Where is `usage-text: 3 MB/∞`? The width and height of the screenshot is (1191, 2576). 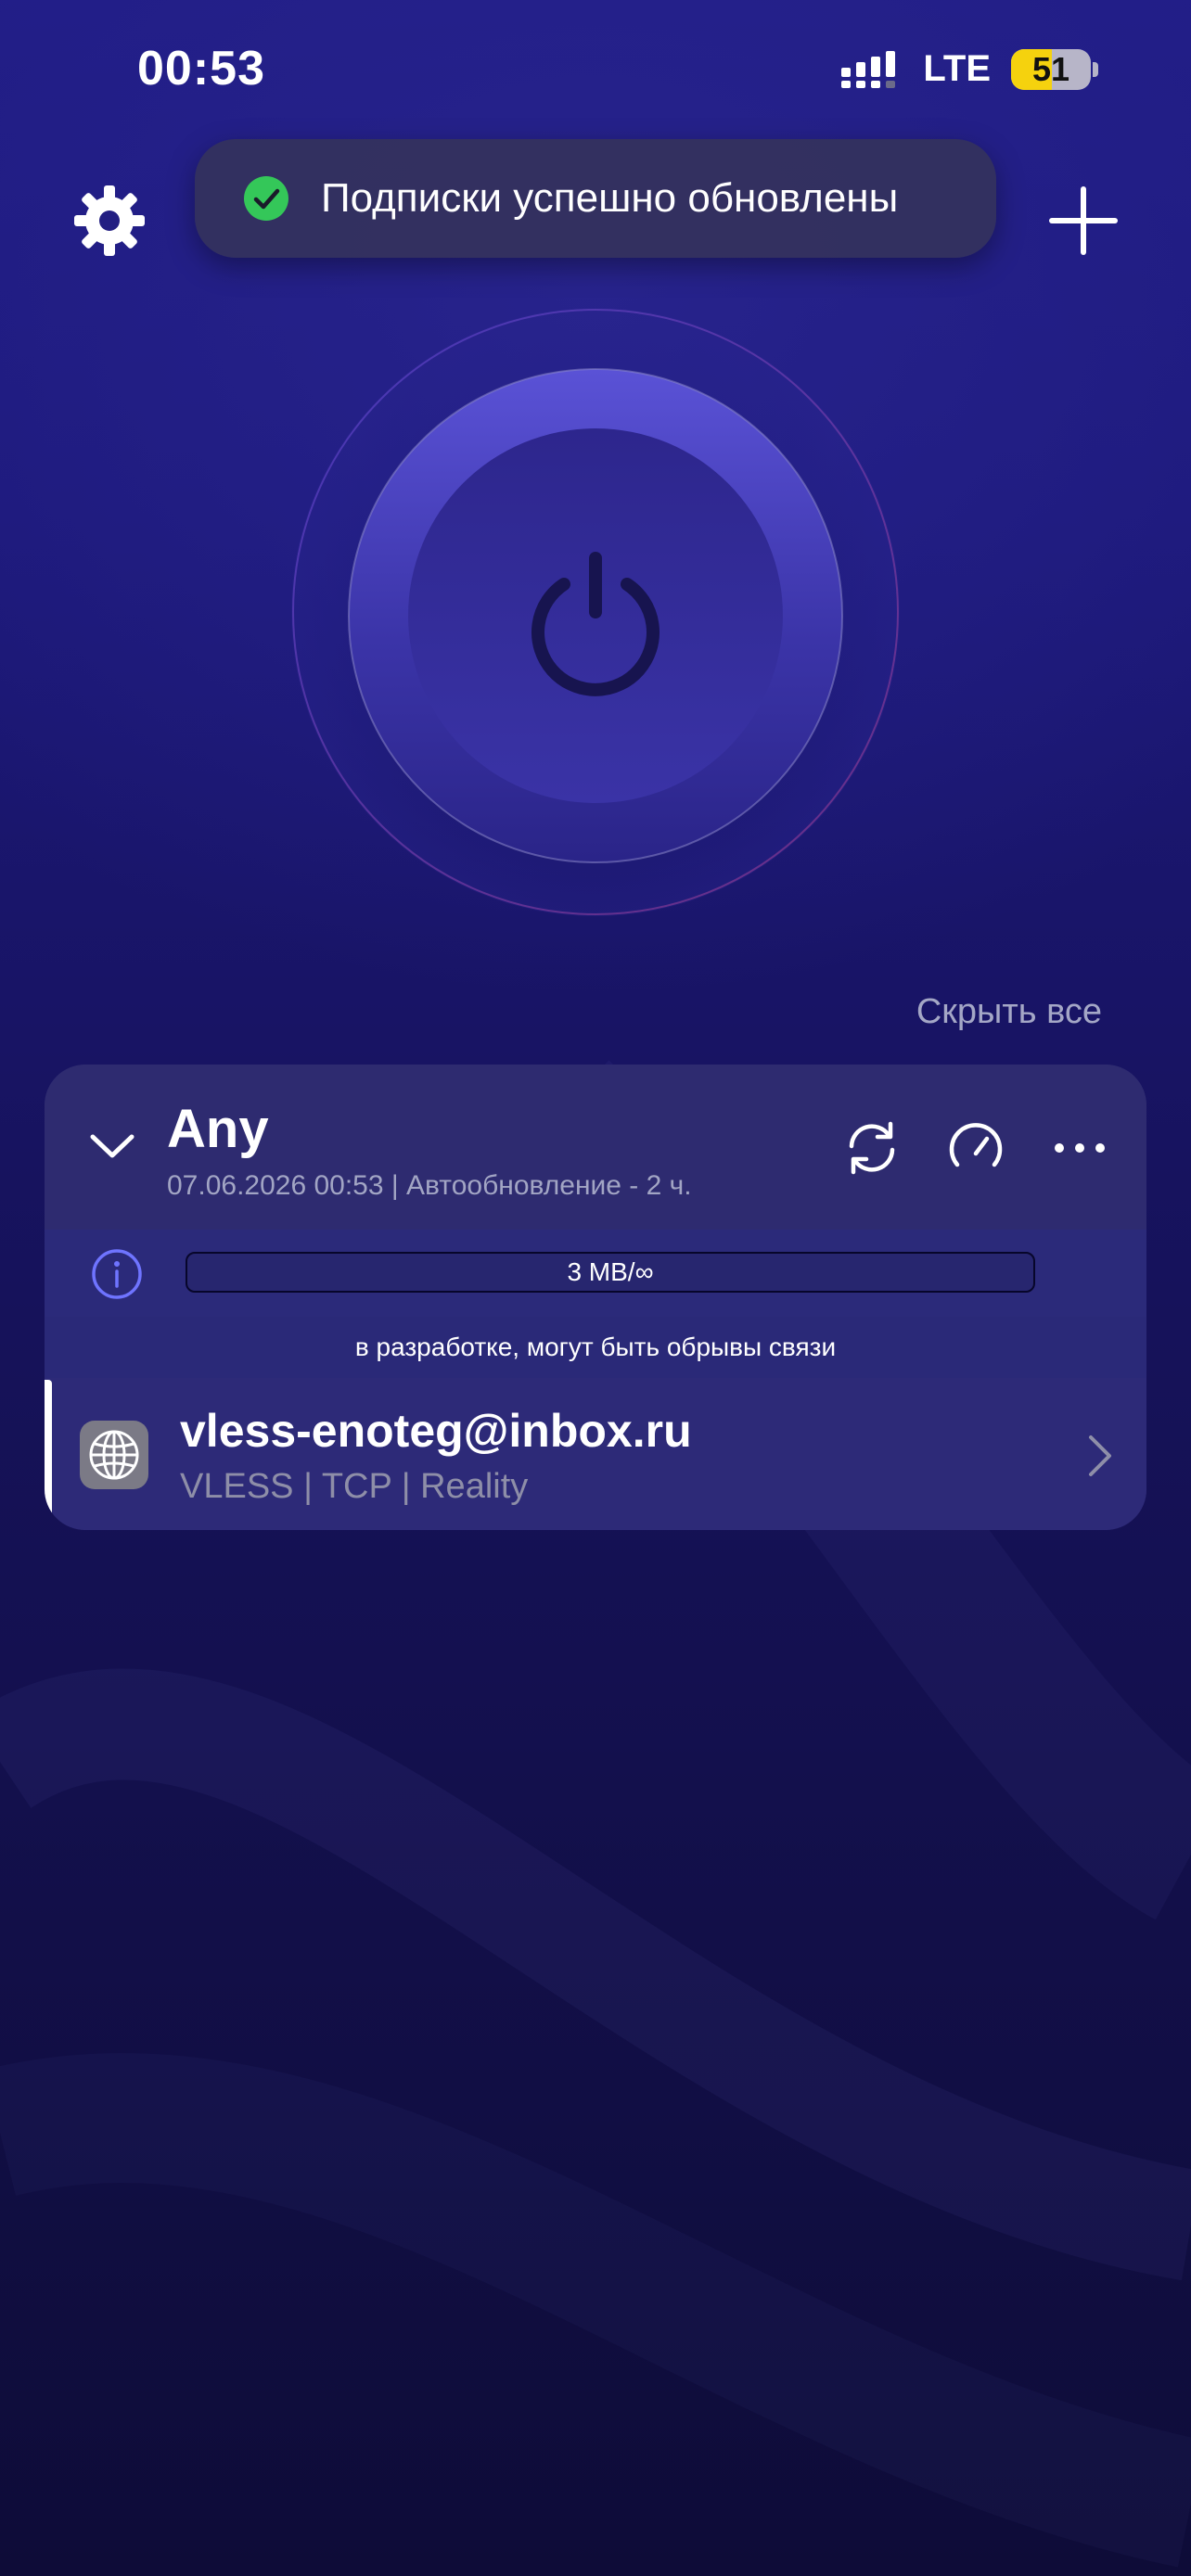 usage-text: 3 MB/∞ is located at coordinates (610, 1271).